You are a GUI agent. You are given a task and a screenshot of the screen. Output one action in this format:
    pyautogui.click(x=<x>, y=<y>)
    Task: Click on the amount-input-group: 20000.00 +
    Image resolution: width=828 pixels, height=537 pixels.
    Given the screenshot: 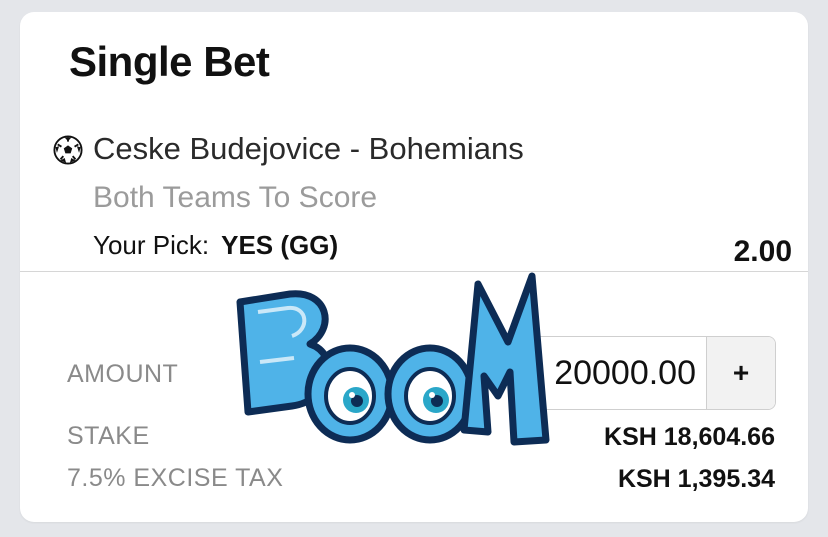 What is the action you would take?
    pyautogui.click(x=652, y=373)
    